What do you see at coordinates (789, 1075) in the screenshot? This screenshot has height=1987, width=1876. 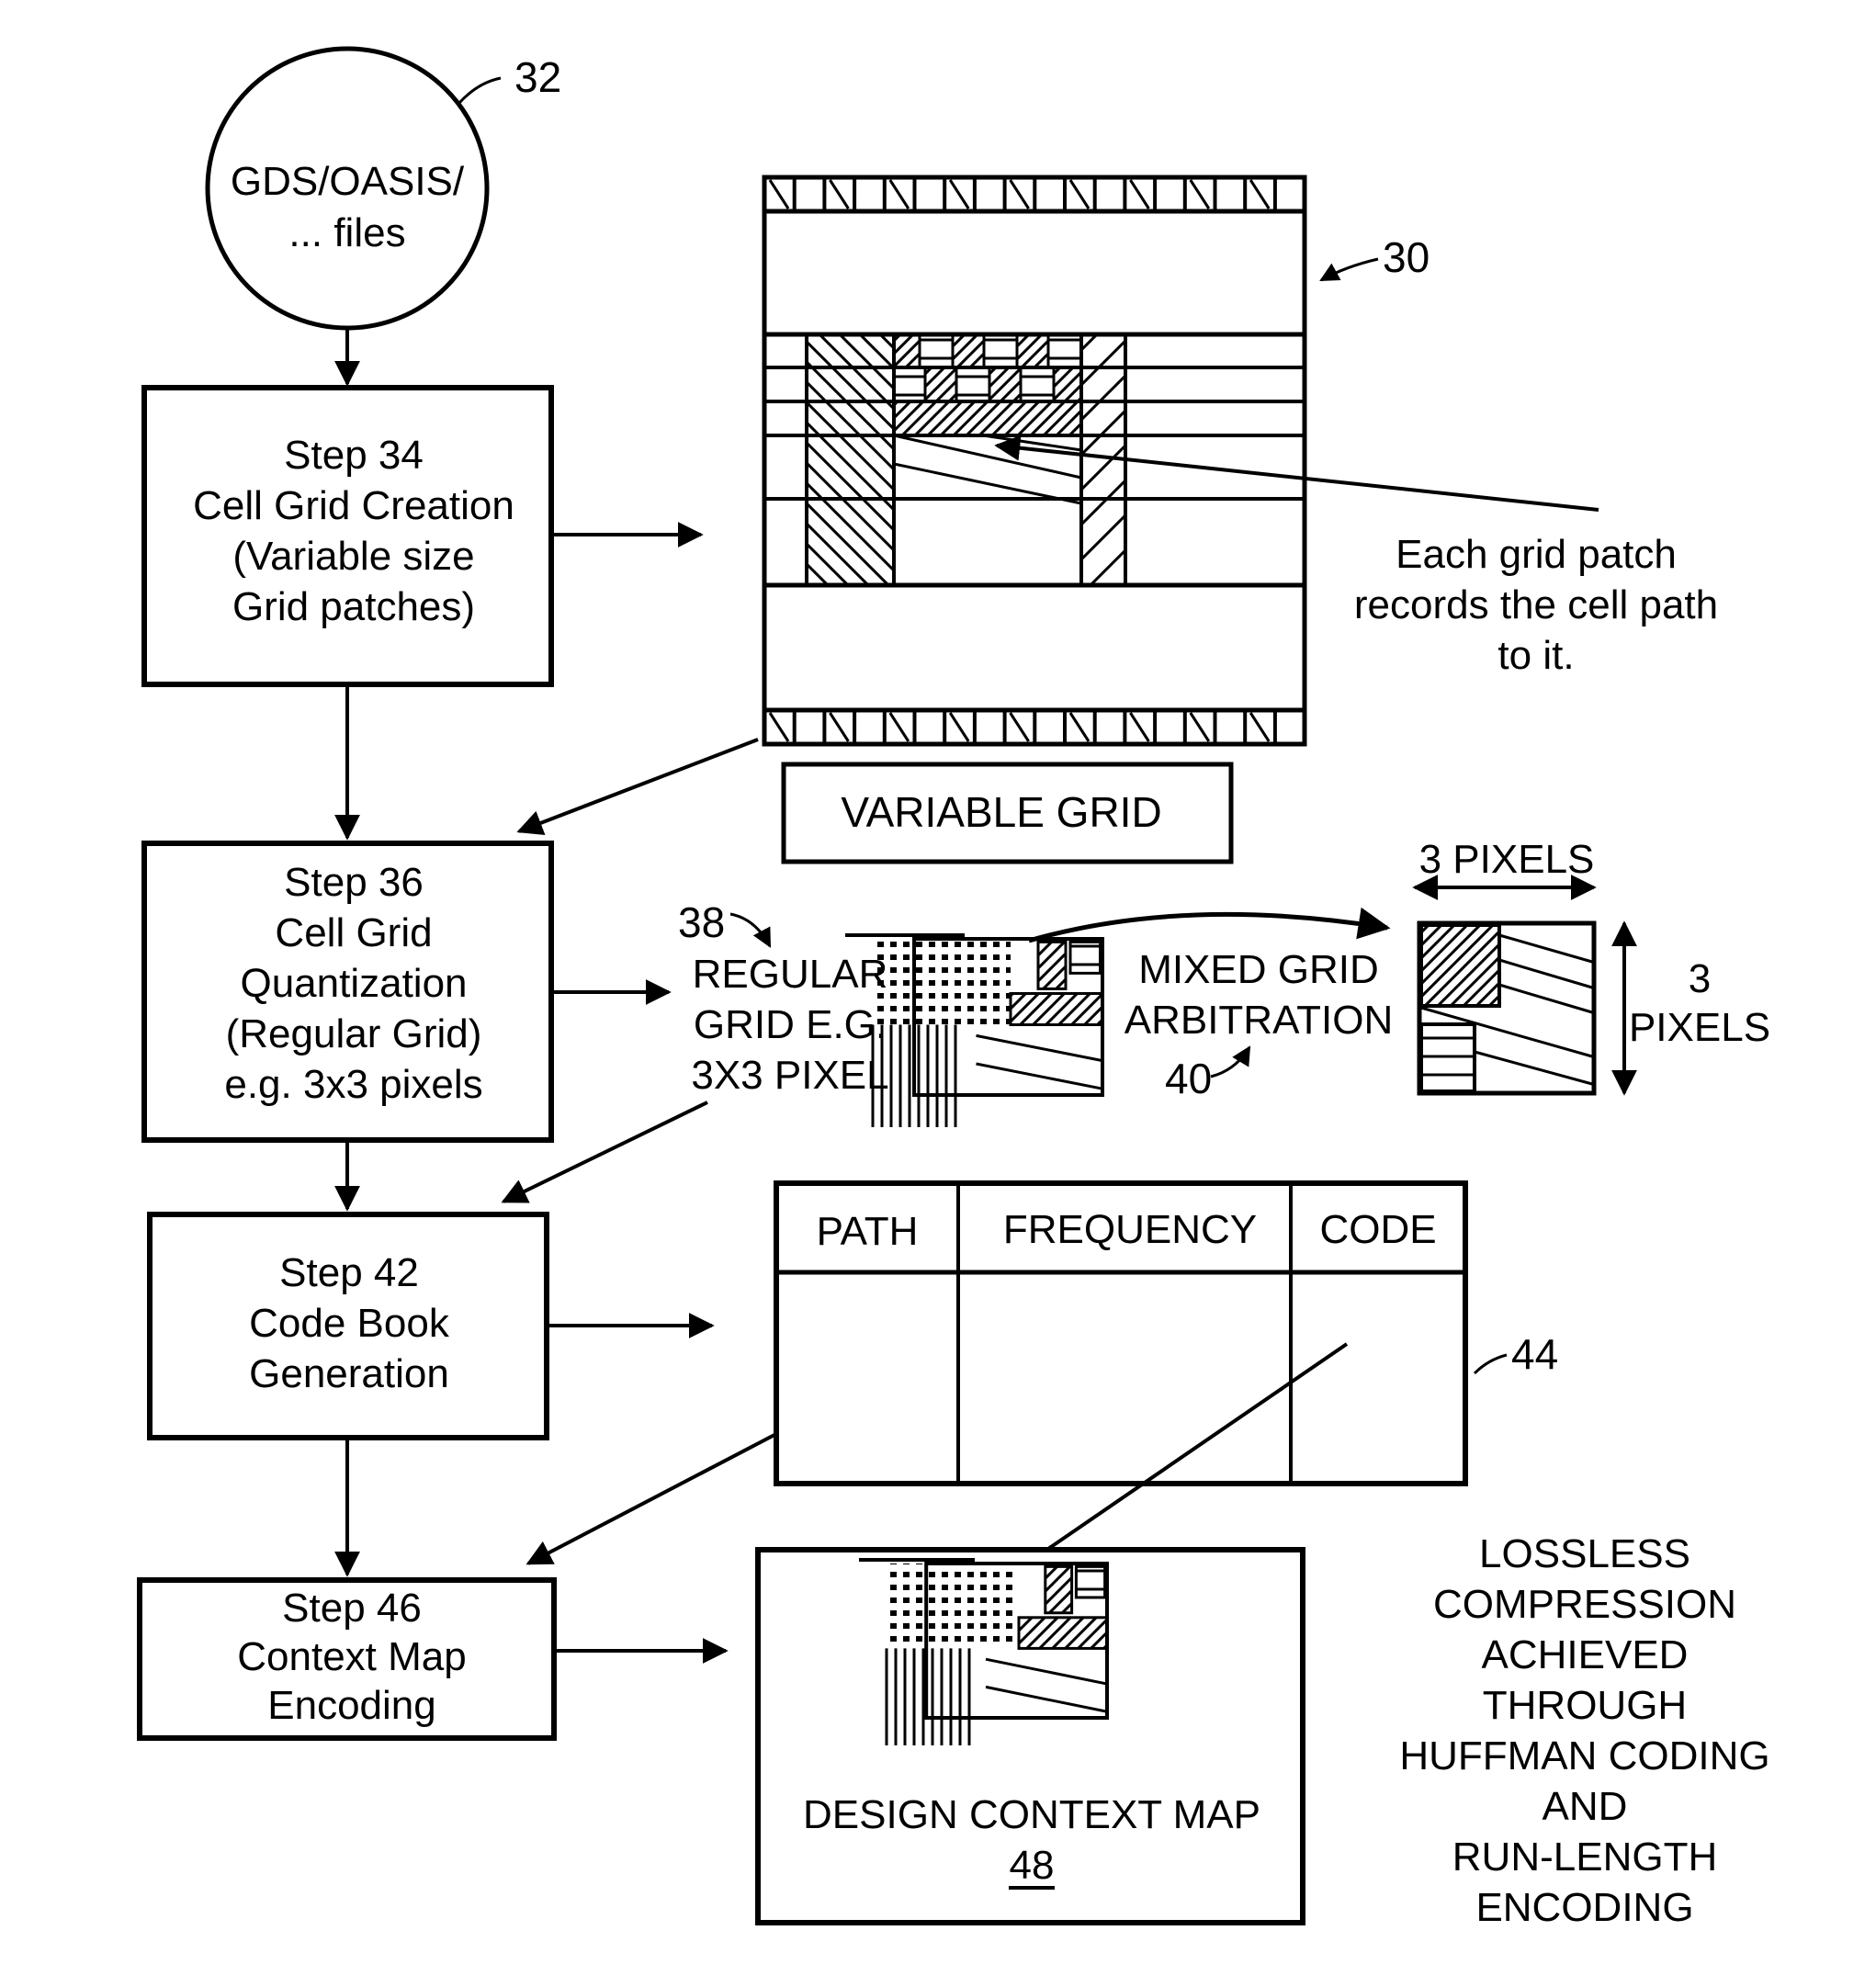 I see `regular-grid-line-3: 3X3 PIXEL` at bounding box center [789, 1075].